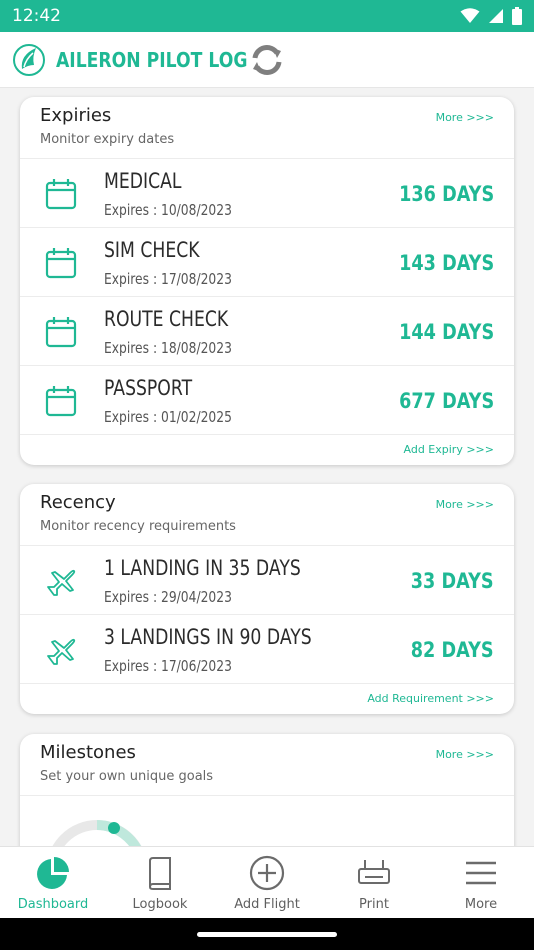 This screenshot has width=534, height=950. I want to click on milestones-subtitle: Set your own unique goals, so click(127, 776).